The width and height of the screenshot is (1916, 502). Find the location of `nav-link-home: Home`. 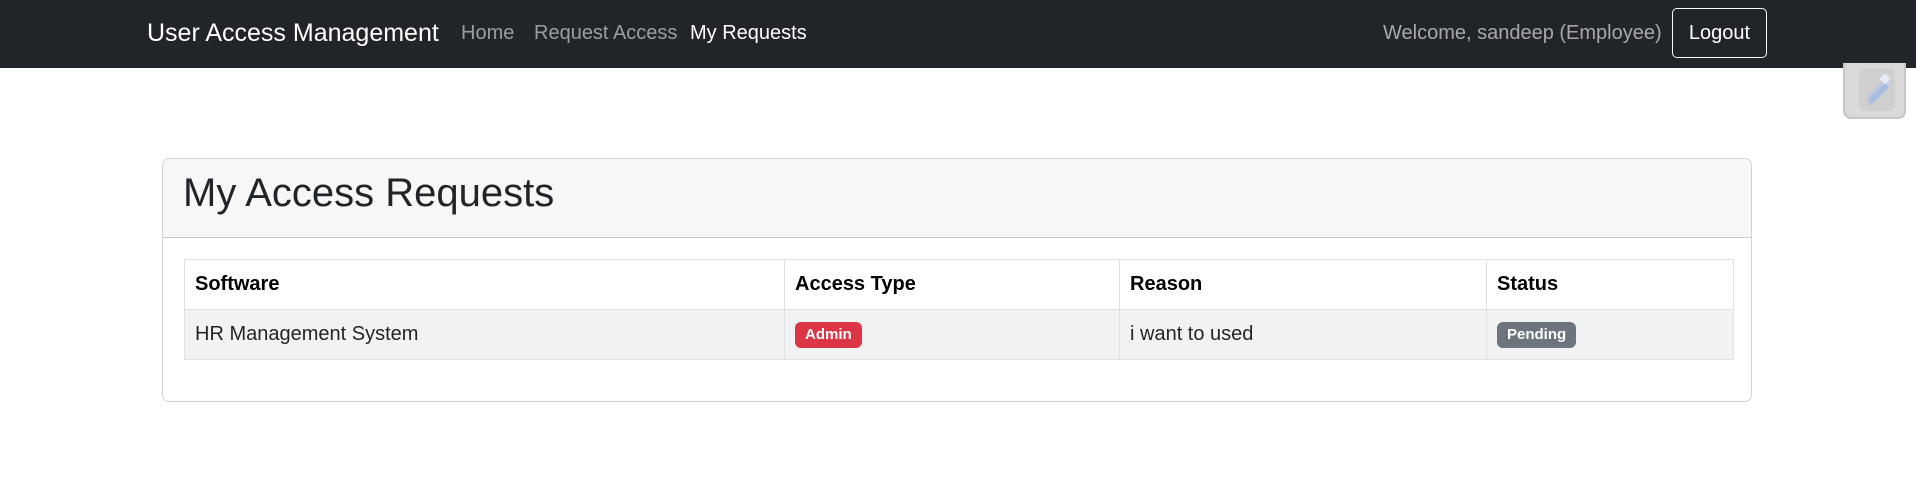

nav-link-home: Home is located at coordinates (487, 33).